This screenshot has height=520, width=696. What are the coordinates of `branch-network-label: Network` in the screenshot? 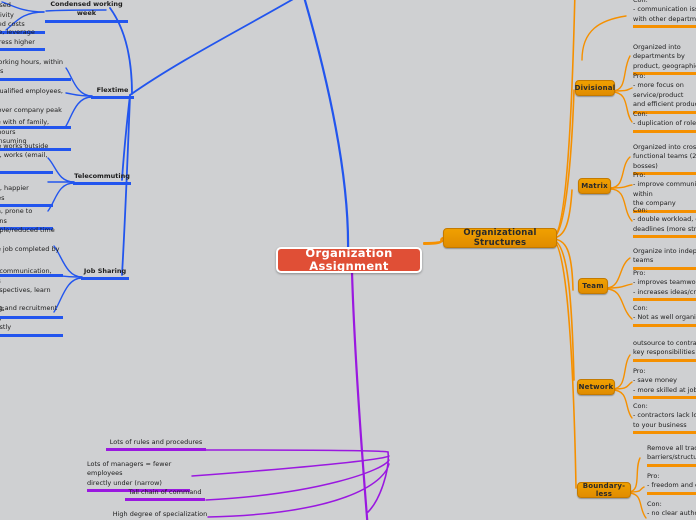 It's located at (596, 387).